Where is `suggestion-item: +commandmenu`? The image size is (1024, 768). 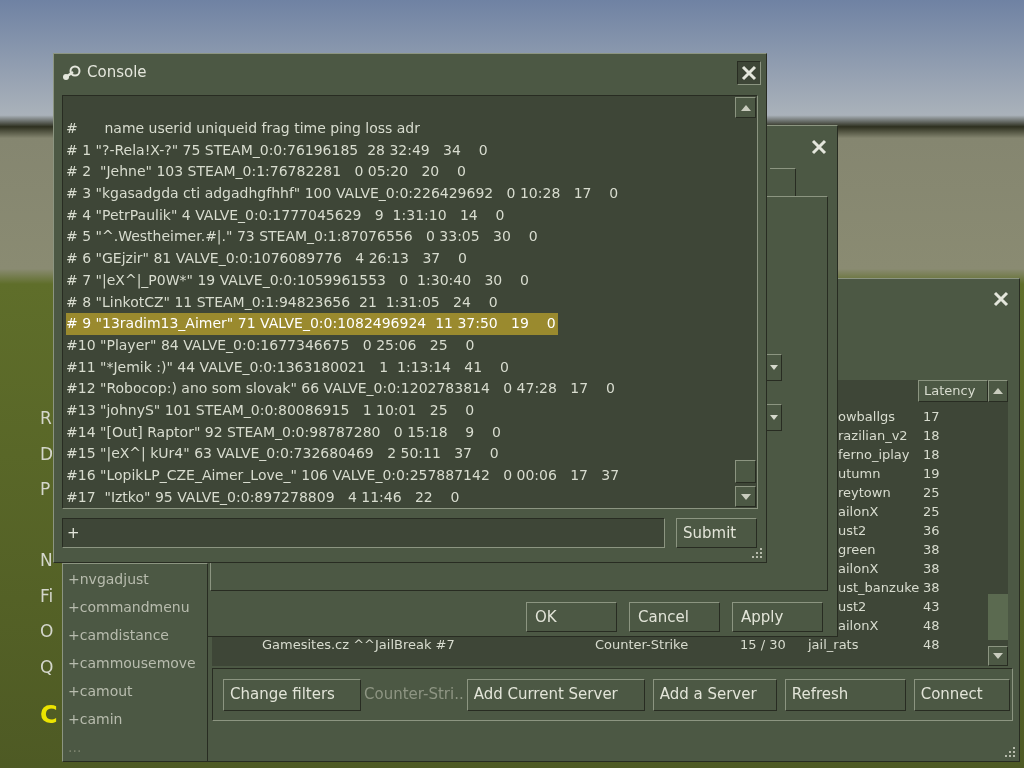
suggestion-item: +commandmenu is located at coordinates (137, 607).